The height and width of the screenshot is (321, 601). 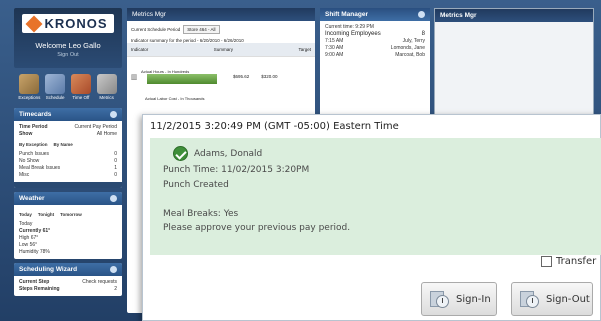 What do you see at coordinates (25, 214) in the screenshot?
I see `tab-today: Today` at bounding box center [25, 214].